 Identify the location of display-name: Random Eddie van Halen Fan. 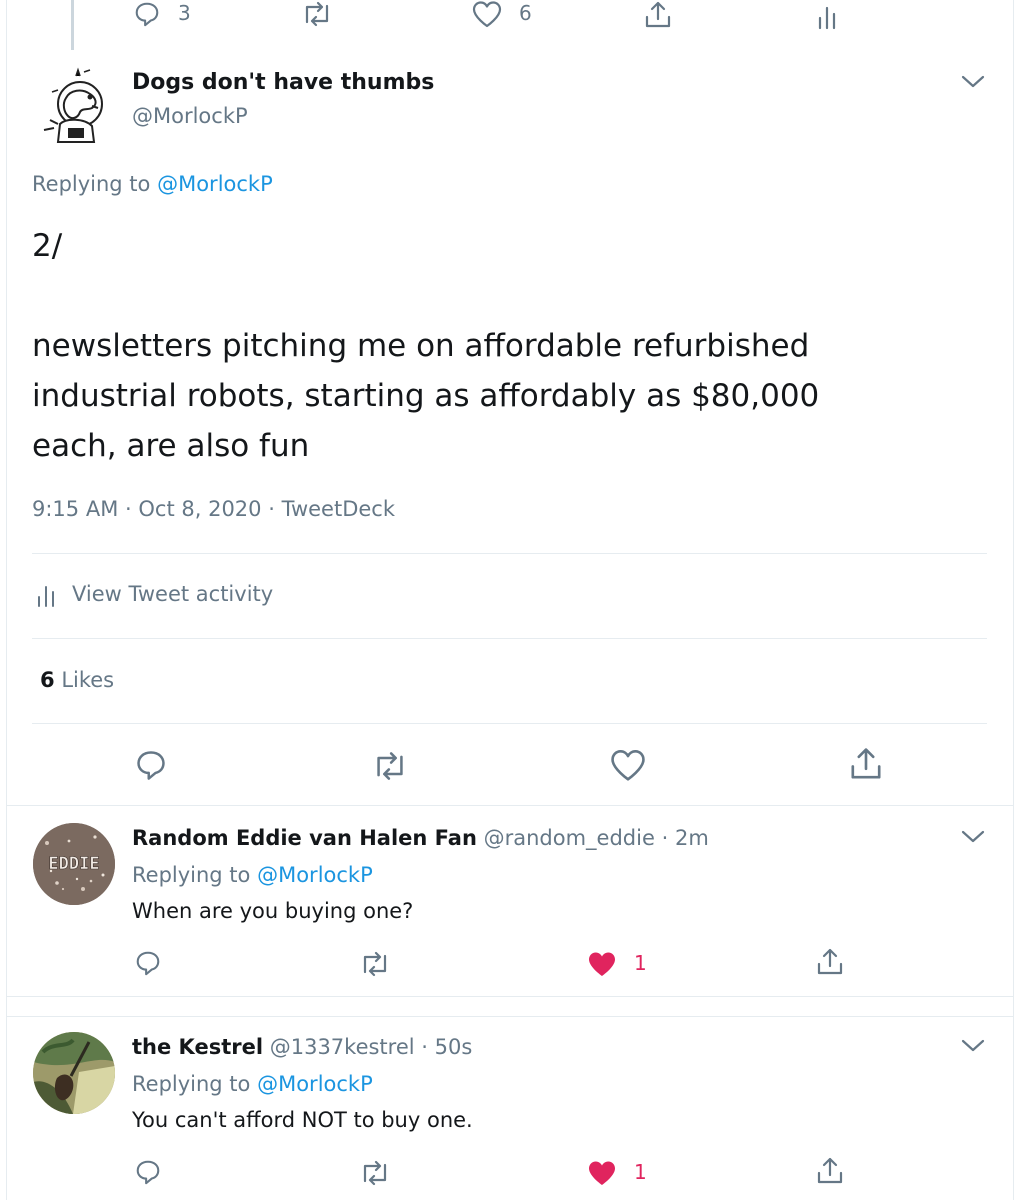
(304, 838).